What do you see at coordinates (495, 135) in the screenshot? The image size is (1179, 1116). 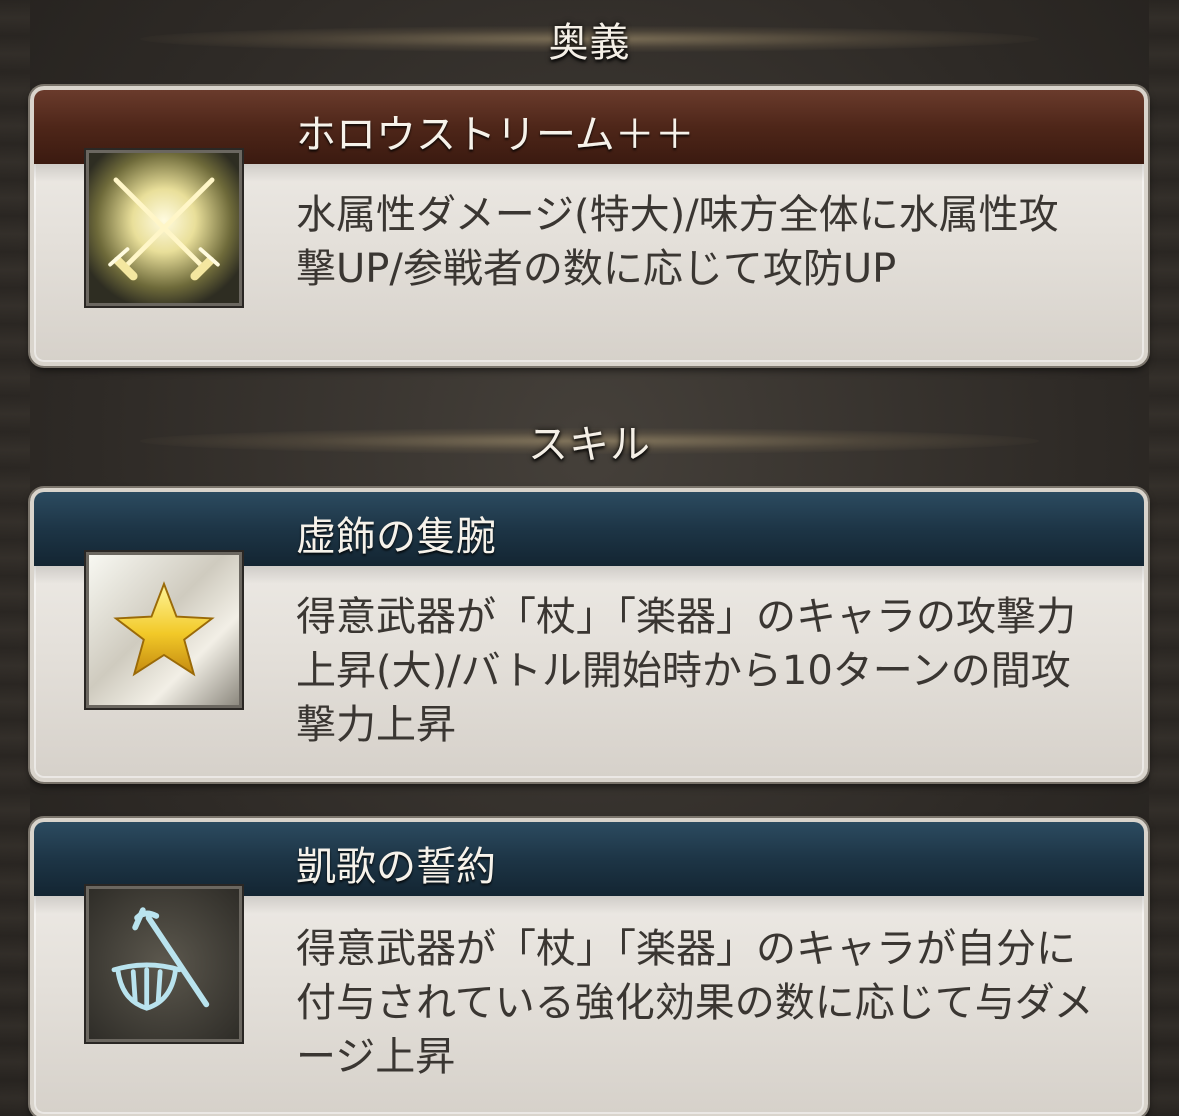 I see `ougi-name: ホロウストリーム＋＋` at bounding box center [495, 135].